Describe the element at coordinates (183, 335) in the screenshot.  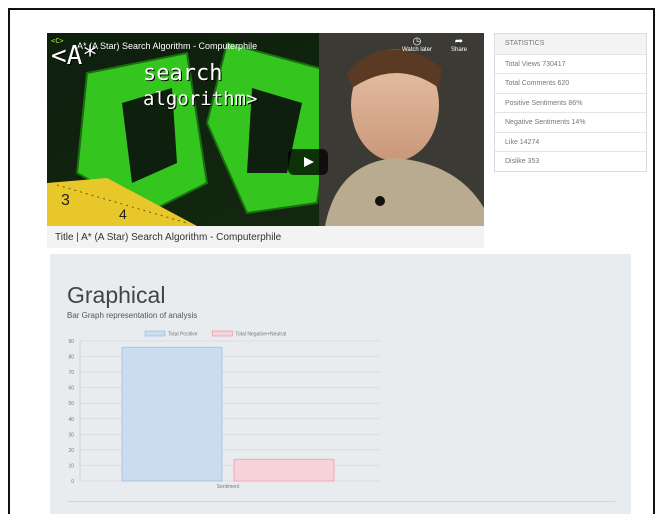
I see `legend-label: Total Positive` at that location.